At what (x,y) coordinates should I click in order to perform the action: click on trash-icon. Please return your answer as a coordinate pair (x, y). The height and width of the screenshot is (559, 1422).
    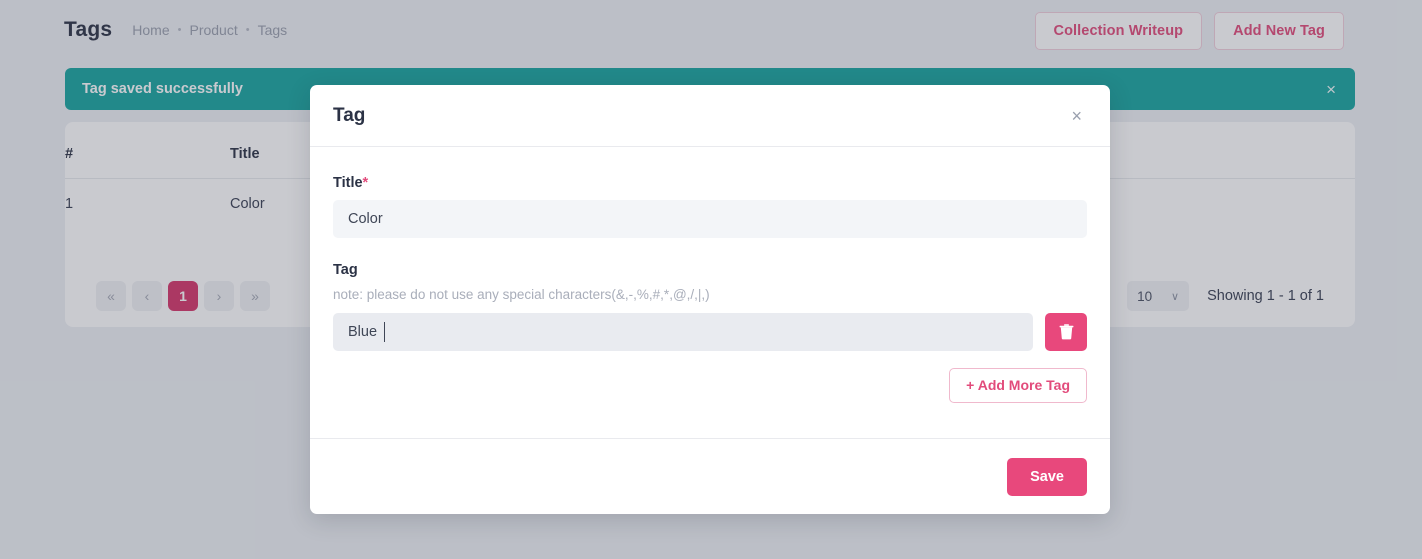
    Looking at the image, I should click on (1066, 332).